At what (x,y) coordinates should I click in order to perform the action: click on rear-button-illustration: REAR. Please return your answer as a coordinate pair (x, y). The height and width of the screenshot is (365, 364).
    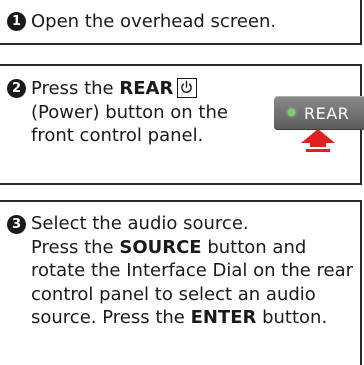
    Looking at the image, I should click on (319, 113).